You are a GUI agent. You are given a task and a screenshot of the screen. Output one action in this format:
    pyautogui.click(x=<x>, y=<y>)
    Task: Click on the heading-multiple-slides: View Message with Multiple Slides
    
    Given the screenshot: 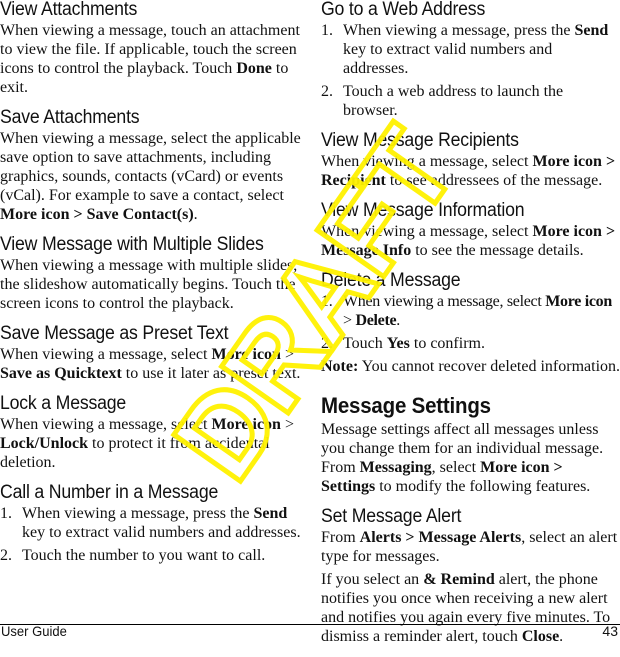 What is the action you would take?
    pyautogui.click(x=132, y=244)
    